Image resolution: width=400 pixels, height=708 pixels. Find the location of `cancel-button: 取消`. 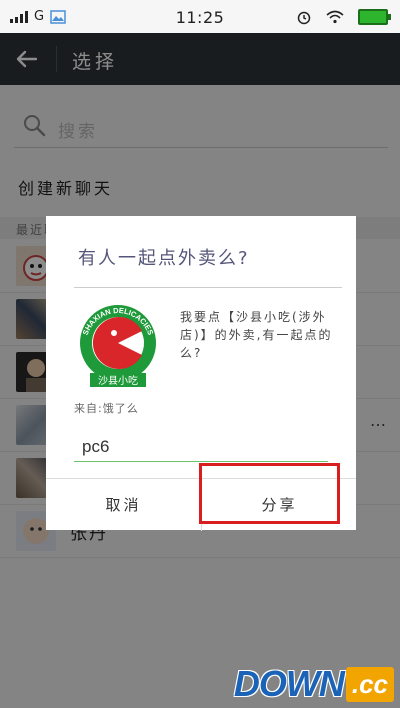

cancel-button: 取消 is located at coordinates (124, 505).